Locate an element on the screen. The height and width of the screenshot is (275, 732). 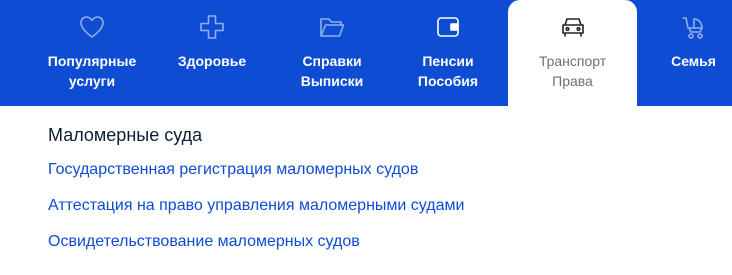
tab-family: Семья is located at coordinates (693, 53).